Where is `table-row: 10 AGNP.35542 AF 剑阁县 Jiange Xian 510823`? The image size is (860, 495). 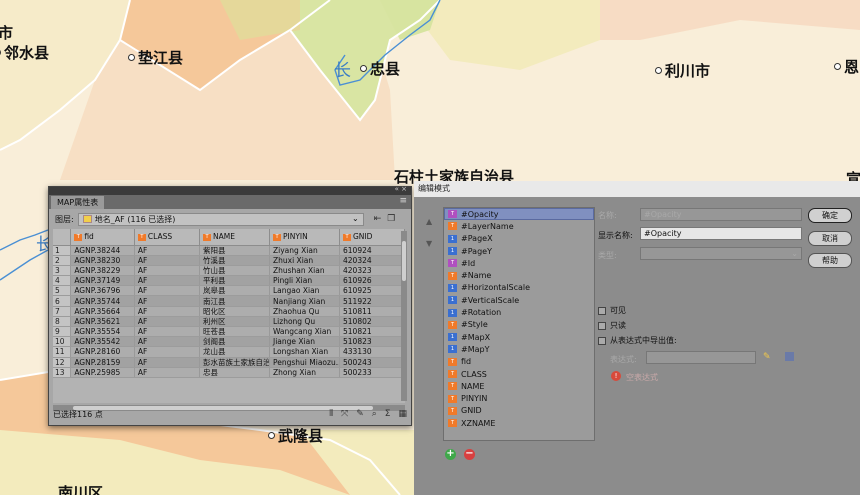 table-row: 10 AGNP.35542 AF 剑阁县 Jiange Xian 510823 is located at coordinates (229, 342).